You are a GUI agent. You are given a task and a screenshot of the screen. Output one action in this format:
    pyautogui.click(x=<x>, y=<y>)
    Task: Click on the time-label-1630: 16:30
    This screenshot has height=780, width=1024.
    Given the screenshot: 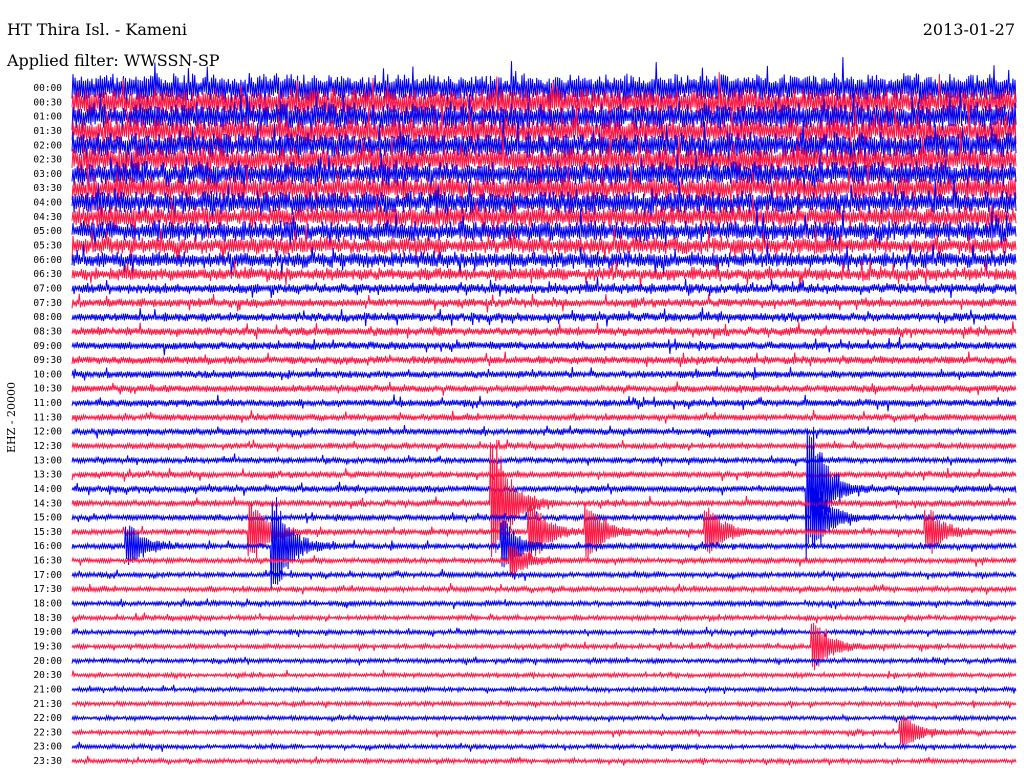 What is the action you would take?
    pyautogui.click(x=47, y=561)
    